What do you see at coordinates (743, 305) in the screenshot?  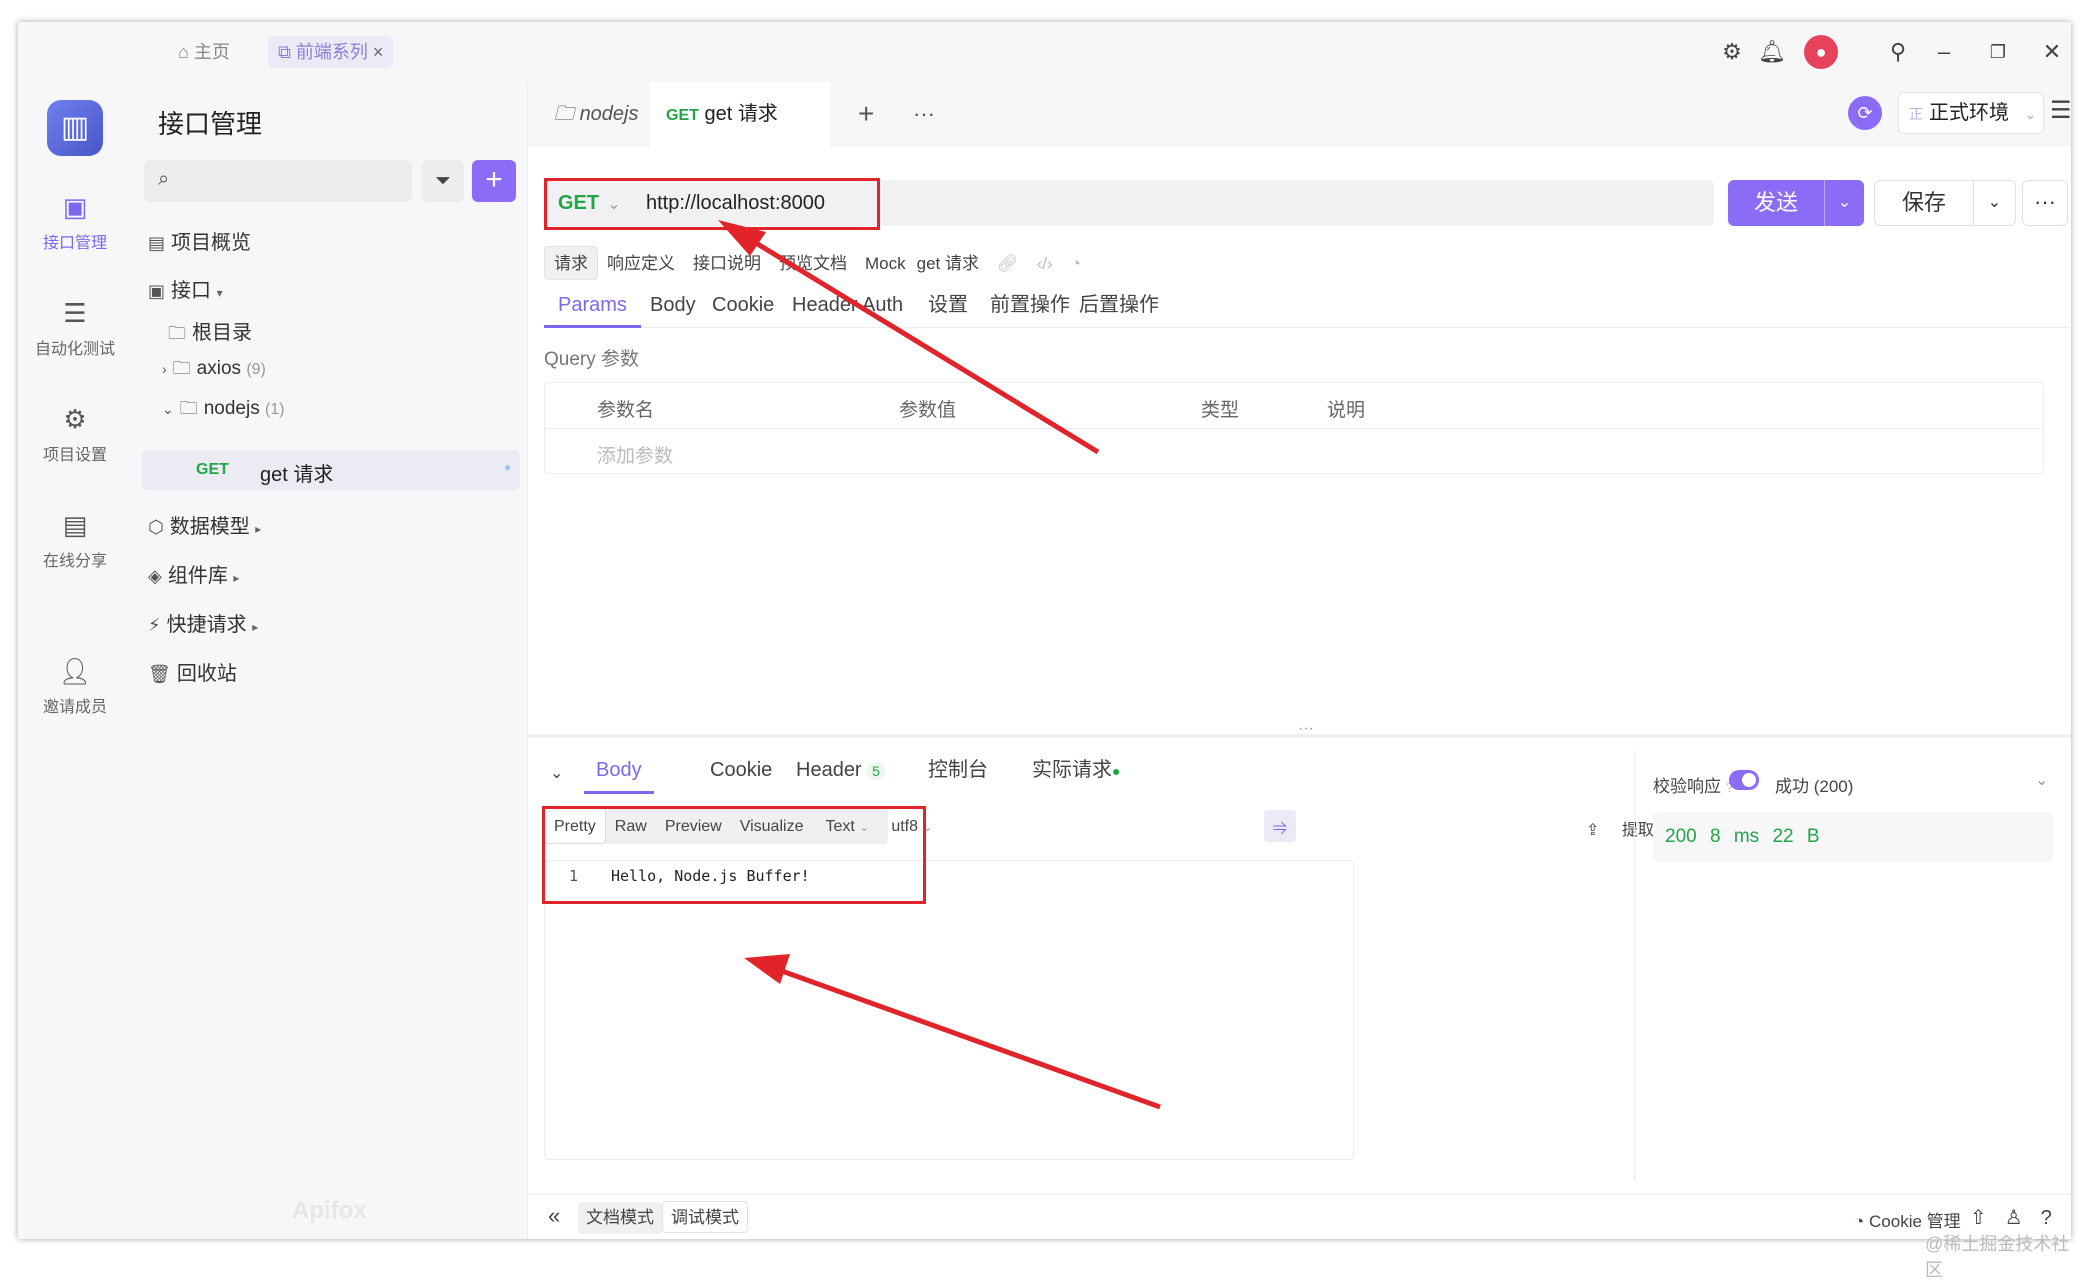 I see `tab-cookie: Cookie` at bounding box center [743, 305].